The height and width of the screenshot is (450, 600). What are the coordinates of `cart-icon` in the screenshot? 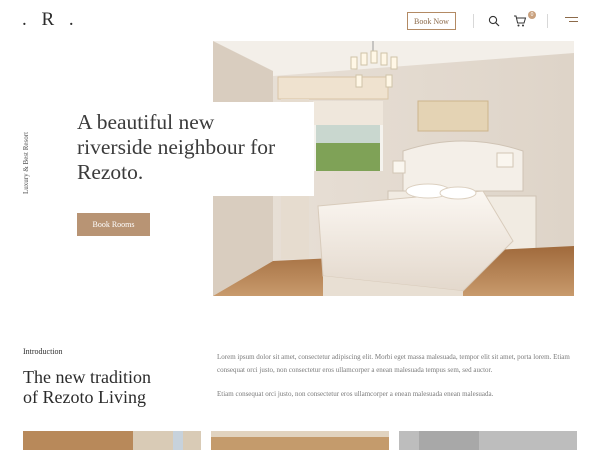 It's located at (520, 21).